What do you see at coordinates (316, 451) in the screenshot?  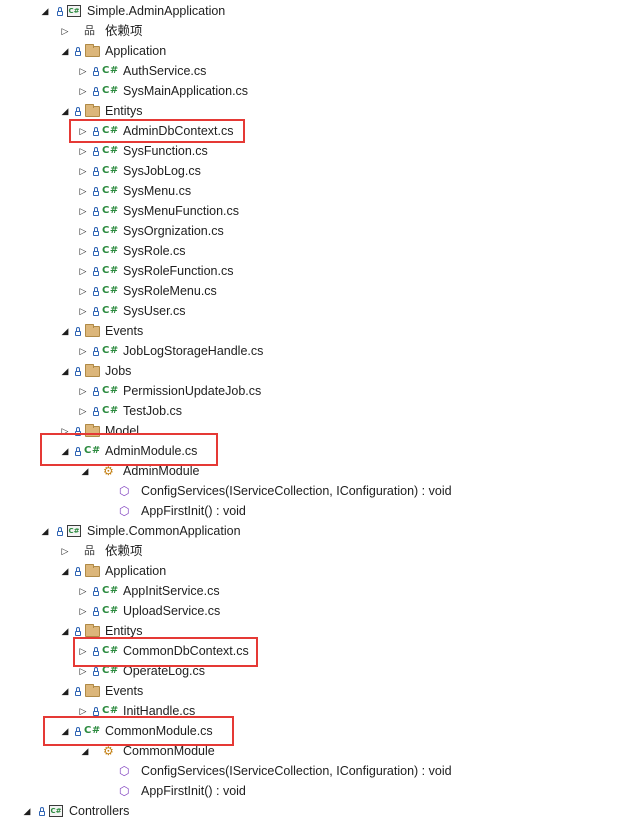 I see `tree-item-file-admin-module: ◢ C# AdminModule.cs` at bounding box center [316, 451].